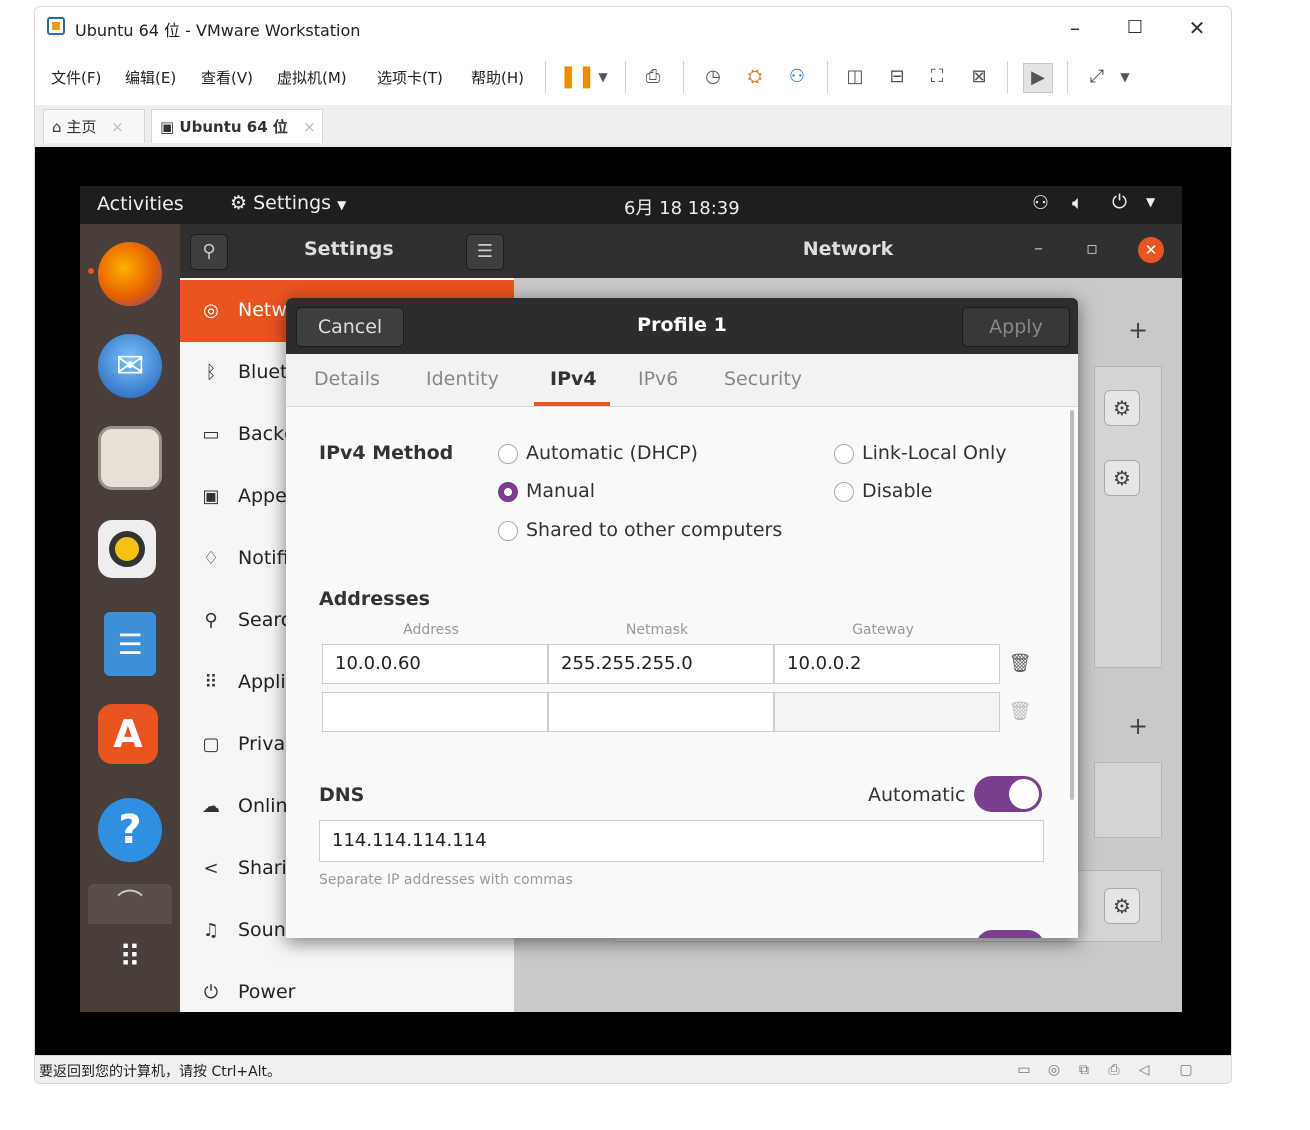  What do you see at coordinates (211, 434) in the screenshot?
I see `background-icon: ▭` at bounding box center [211, 434].